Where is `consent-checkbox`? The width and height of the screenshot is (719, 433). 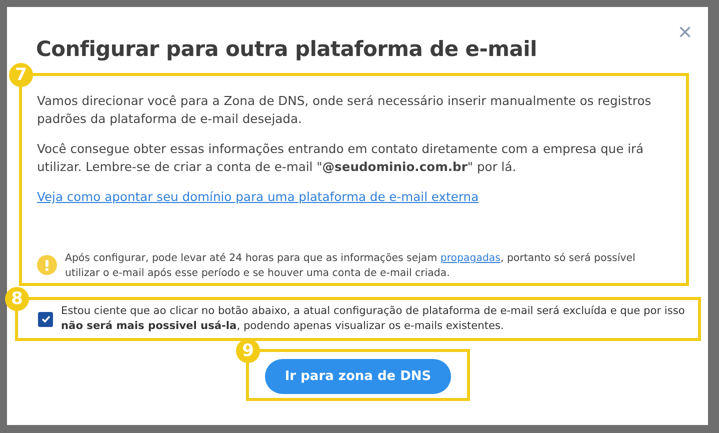 consent-checkbox is located at coordinates (45, 319).